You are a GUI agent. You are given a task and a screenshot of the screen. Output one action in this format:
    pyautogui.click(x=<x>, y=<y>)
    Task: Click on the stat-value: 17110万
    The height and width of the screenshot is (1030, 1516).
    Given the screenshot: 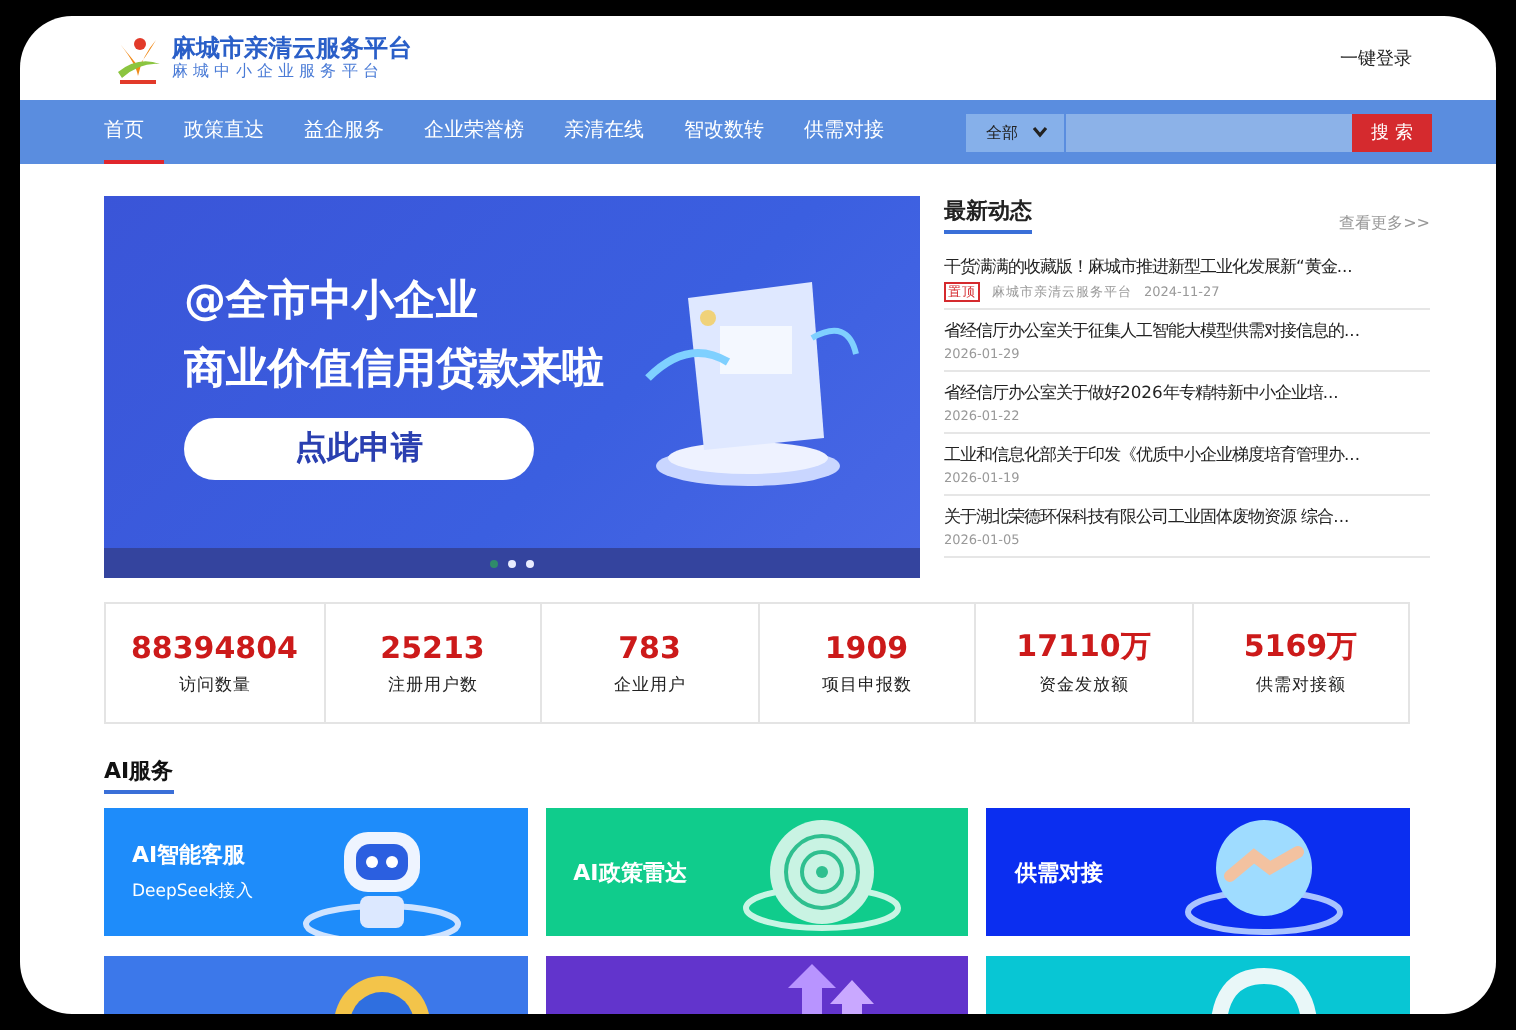 What is the action you would take?
    pyautogui.click(x=1083, y=647)
    